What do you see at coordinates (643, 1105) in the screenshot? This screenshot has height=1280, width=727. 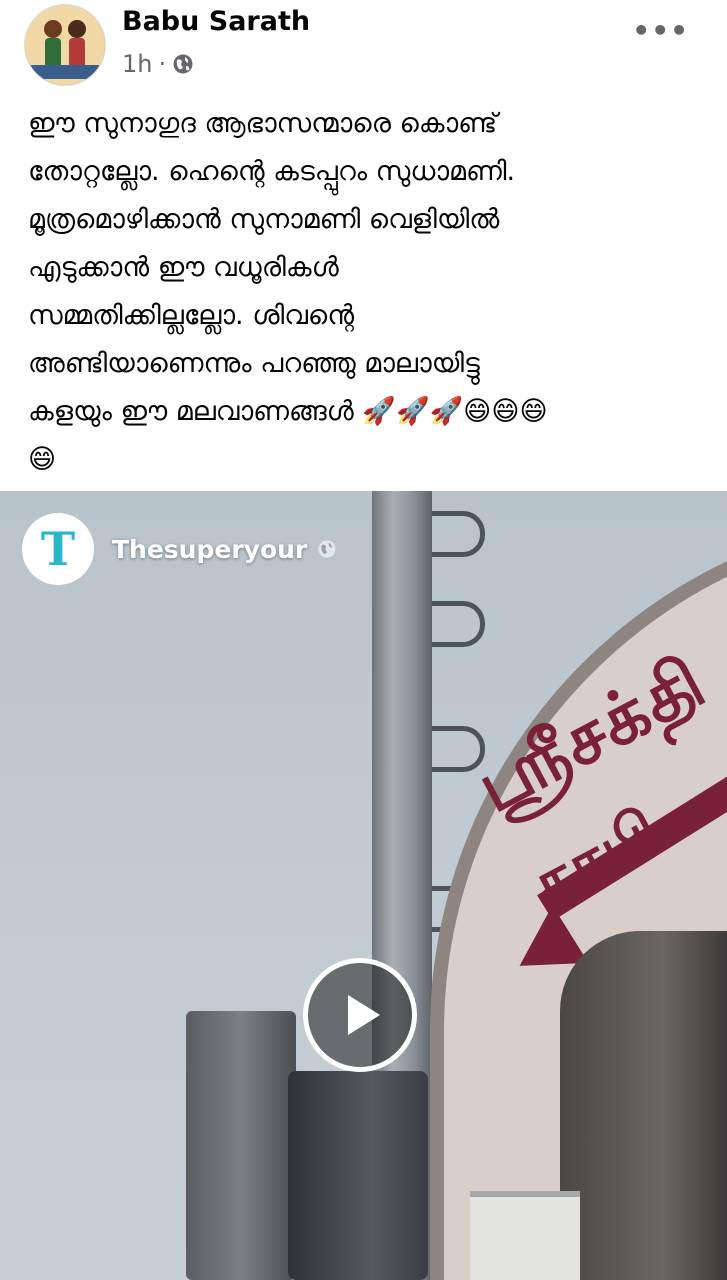 I see `stone-wall` at bounding box center [643, 1105].